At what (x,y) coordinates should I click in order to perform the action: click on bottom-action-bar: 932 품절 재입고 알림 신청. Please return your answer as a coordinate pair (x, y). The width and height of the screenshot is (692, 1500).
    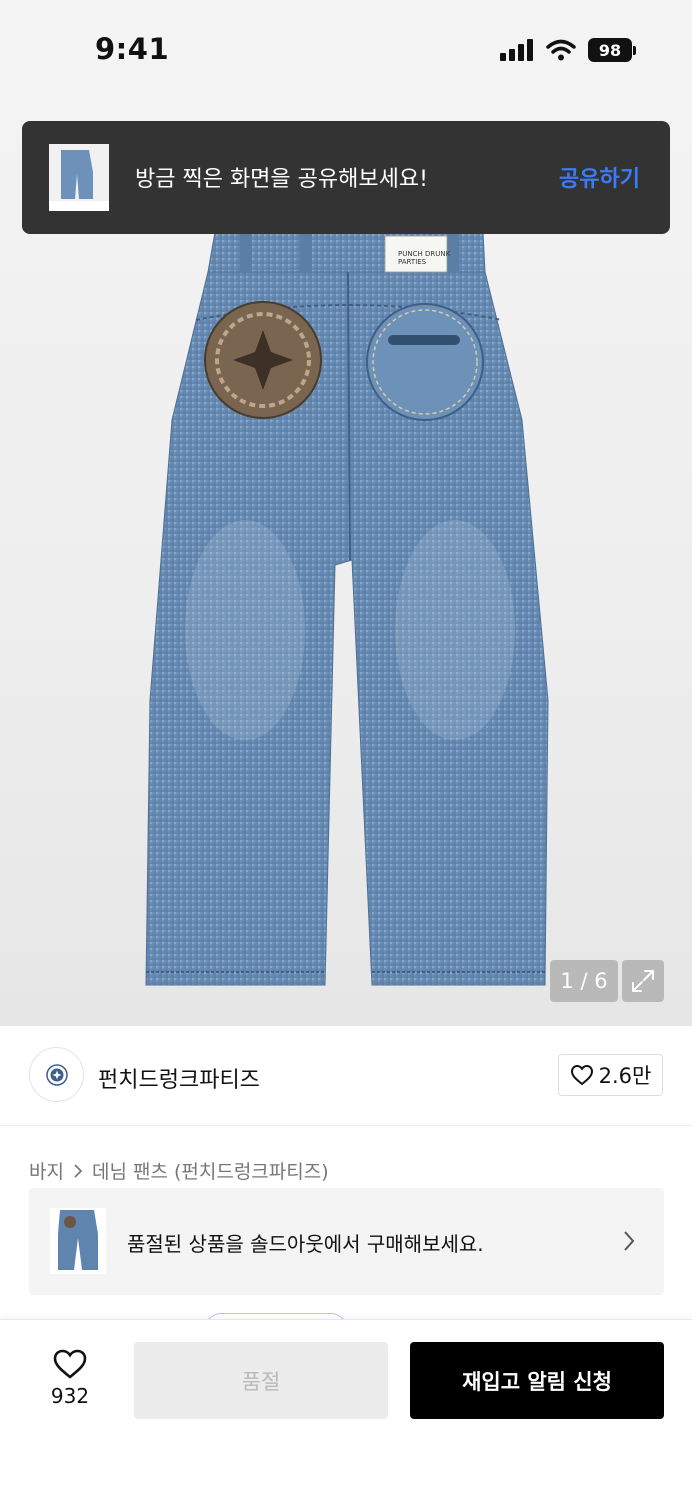
    Looking at the image, I should click on (346, 1409).